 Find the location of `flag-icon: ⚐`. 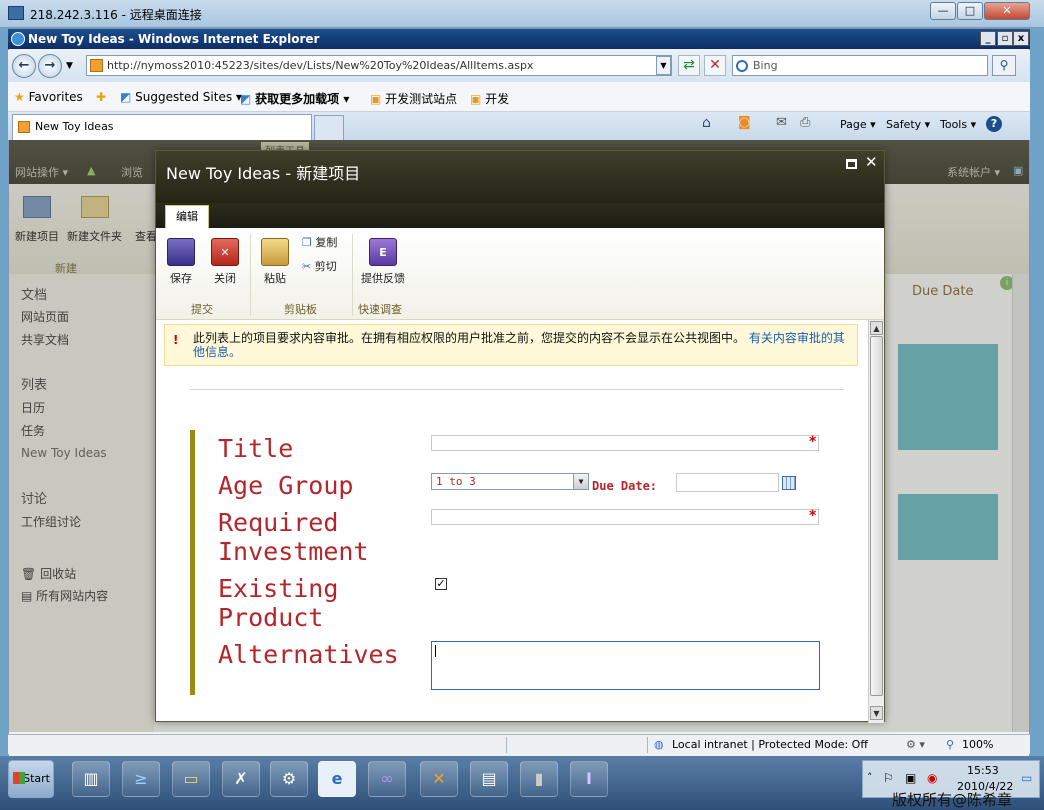

flag-icon: ⚐ is located at coordinates (888, 778).